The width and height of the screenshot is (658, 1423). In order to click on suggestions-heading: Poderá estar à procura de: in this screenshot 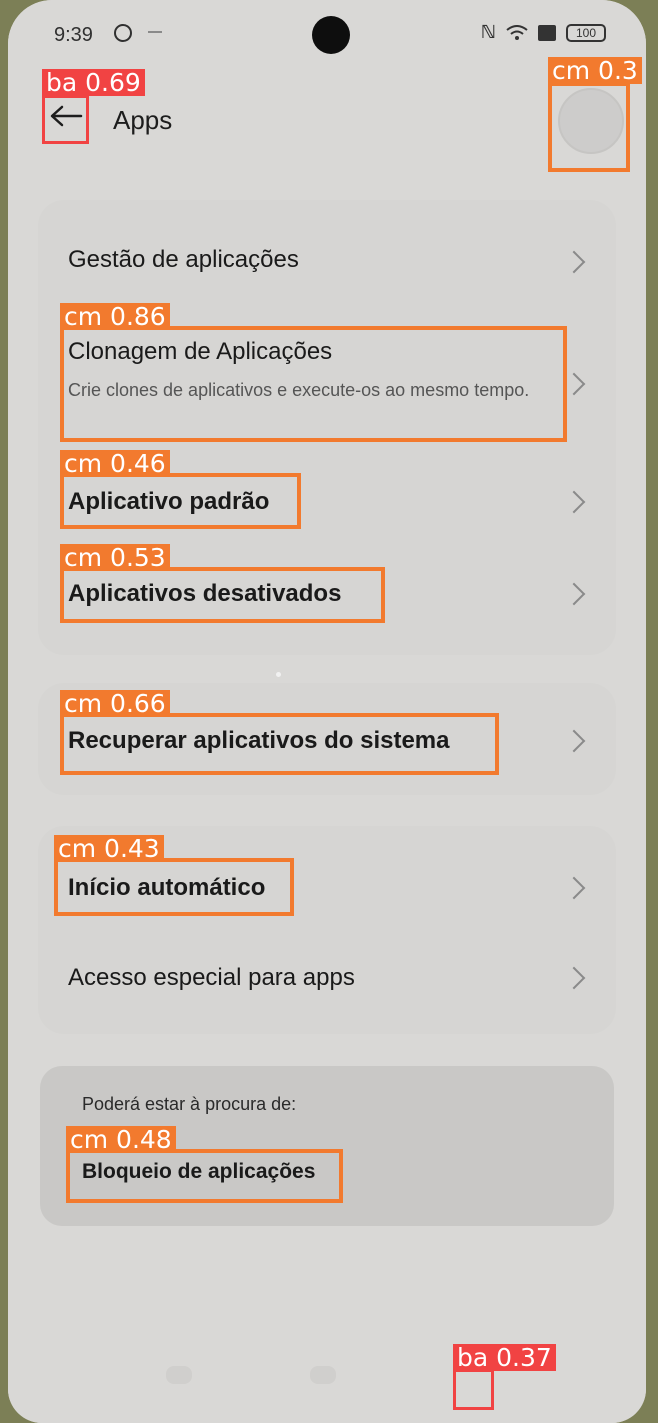, I will do `click(189, 1104)`.